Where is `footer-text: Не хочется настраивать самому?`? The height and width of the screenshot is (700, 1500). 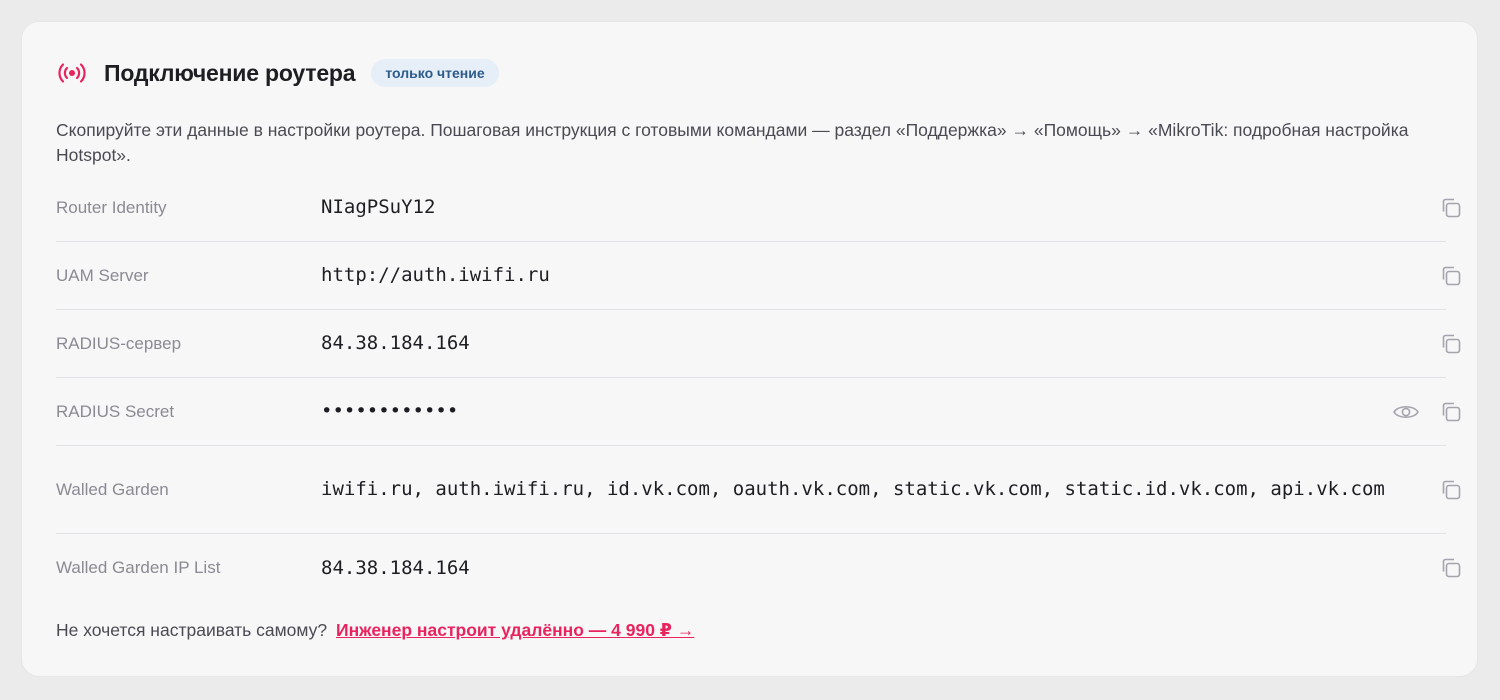
footer-text: Не хочется настраивать самому? is located at coordinates (192, 630).